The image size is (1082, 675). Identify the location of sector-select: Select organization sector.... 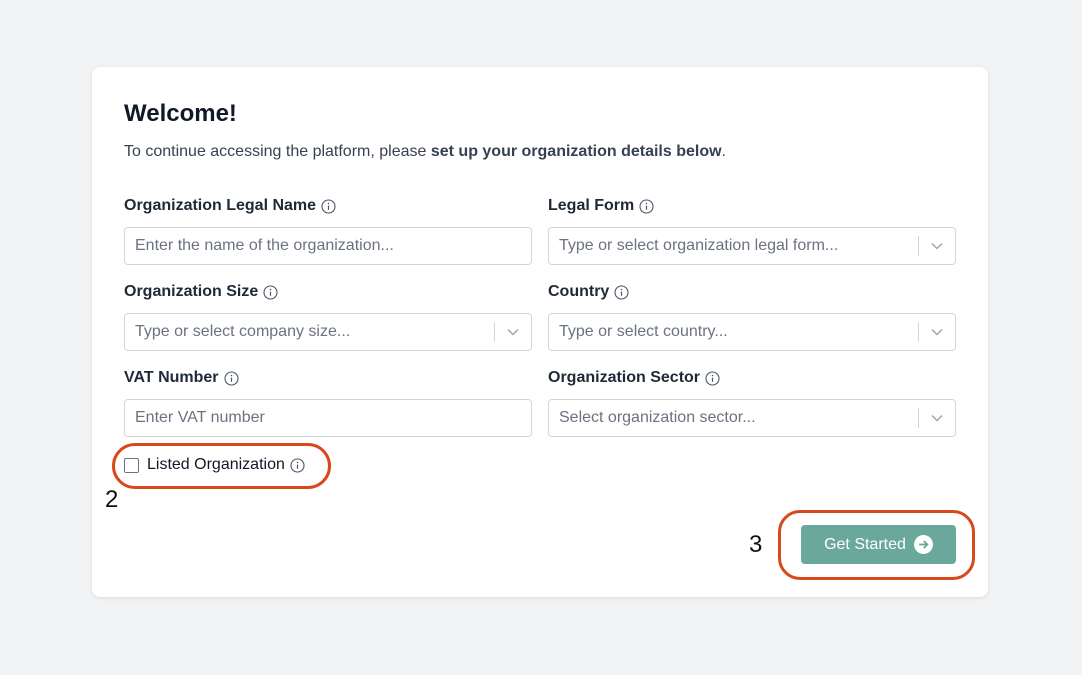
(752, 418).